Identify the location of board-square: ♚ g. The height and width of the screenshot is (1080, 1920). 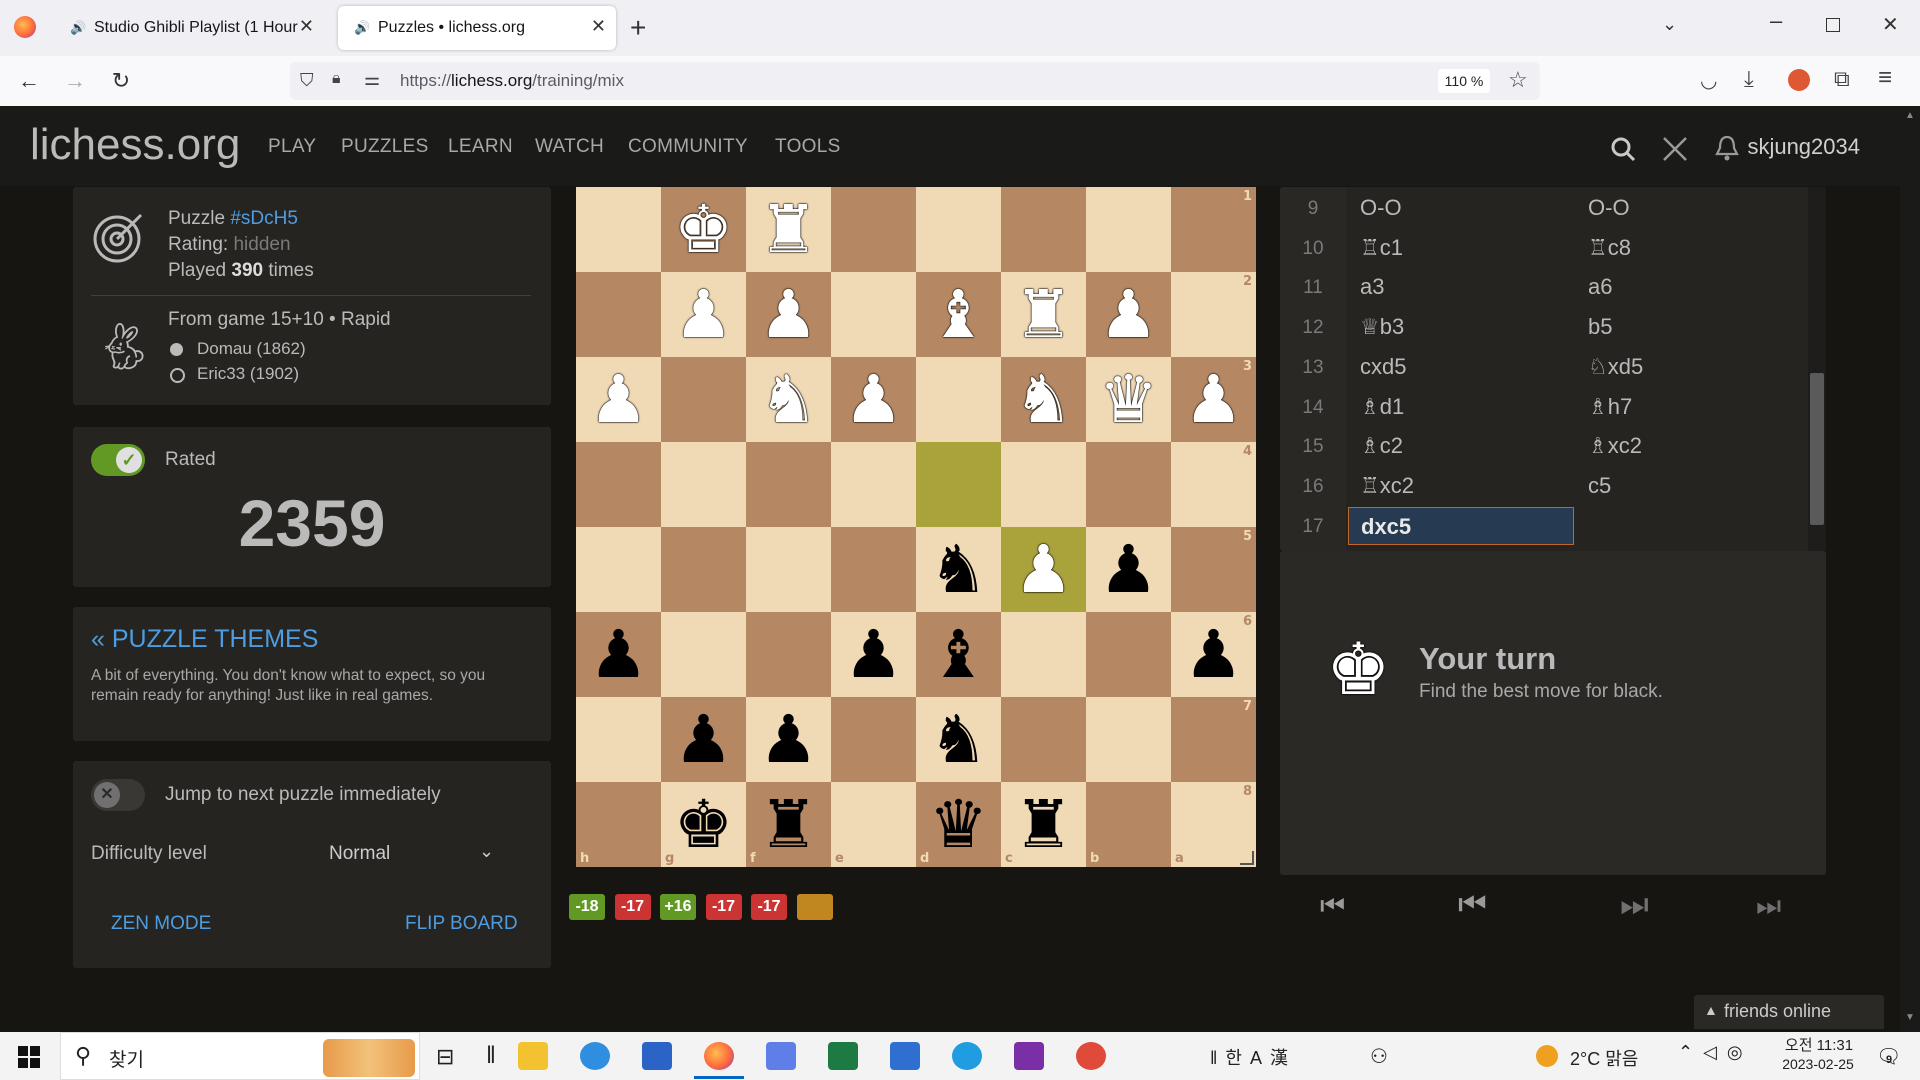
(703, 824).